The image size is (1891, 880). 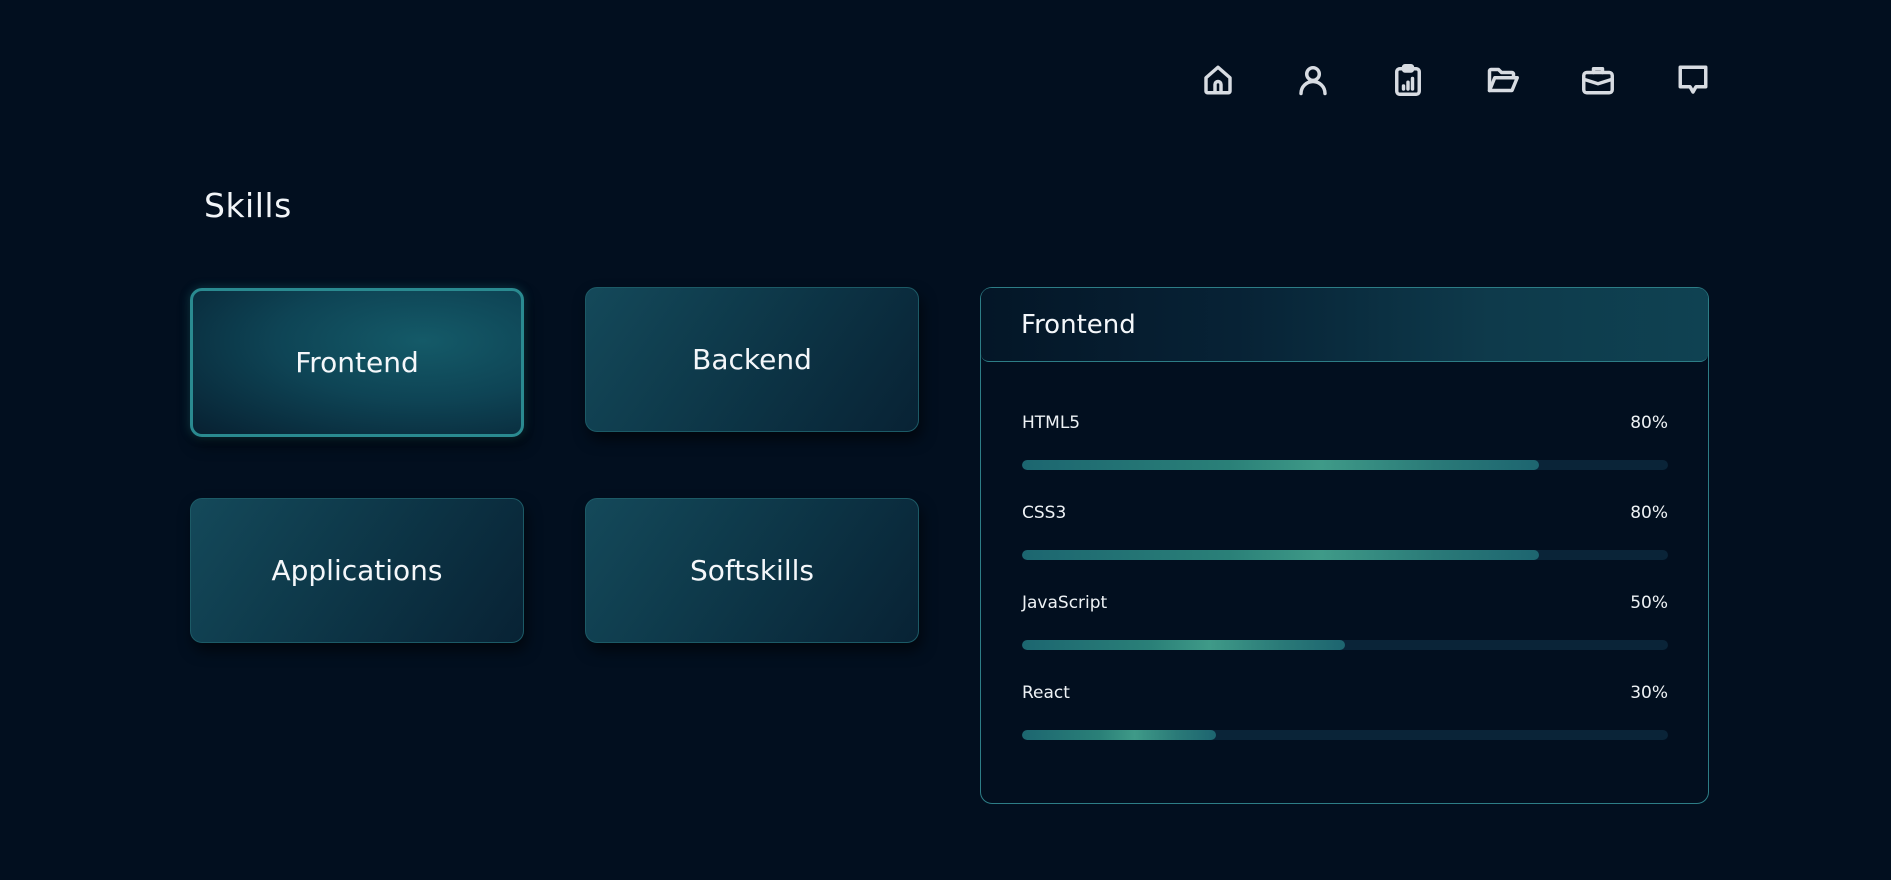 What do you see at coordinates (1345, 458) in the screenshot?
I see `skill-row-html5: HTML5 80%` at bounding box center [1345, 458].